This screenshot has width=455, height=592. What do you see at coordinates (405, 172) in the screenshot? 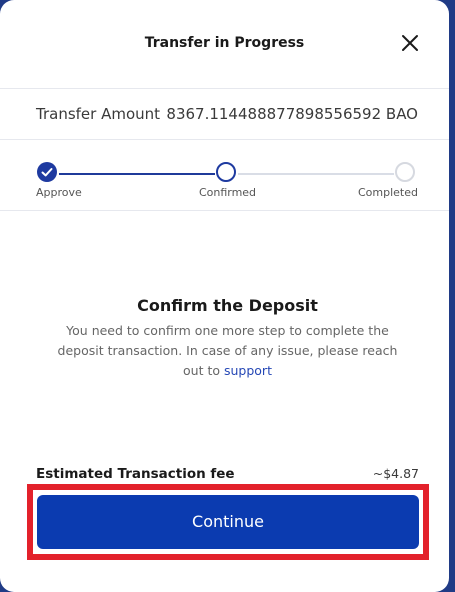
I see `step-completed-node` at bounding box center [405, 172].